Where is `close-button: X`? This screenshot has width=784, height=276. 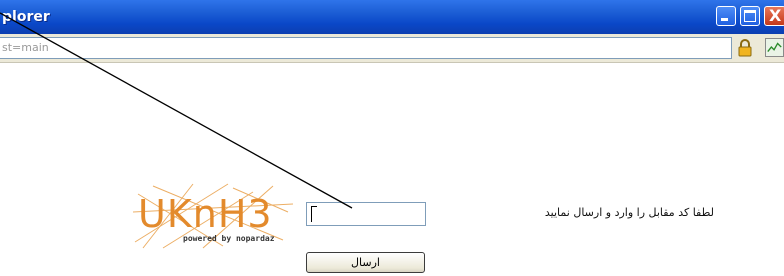
close-button: X is located at coordinates (774, 16).